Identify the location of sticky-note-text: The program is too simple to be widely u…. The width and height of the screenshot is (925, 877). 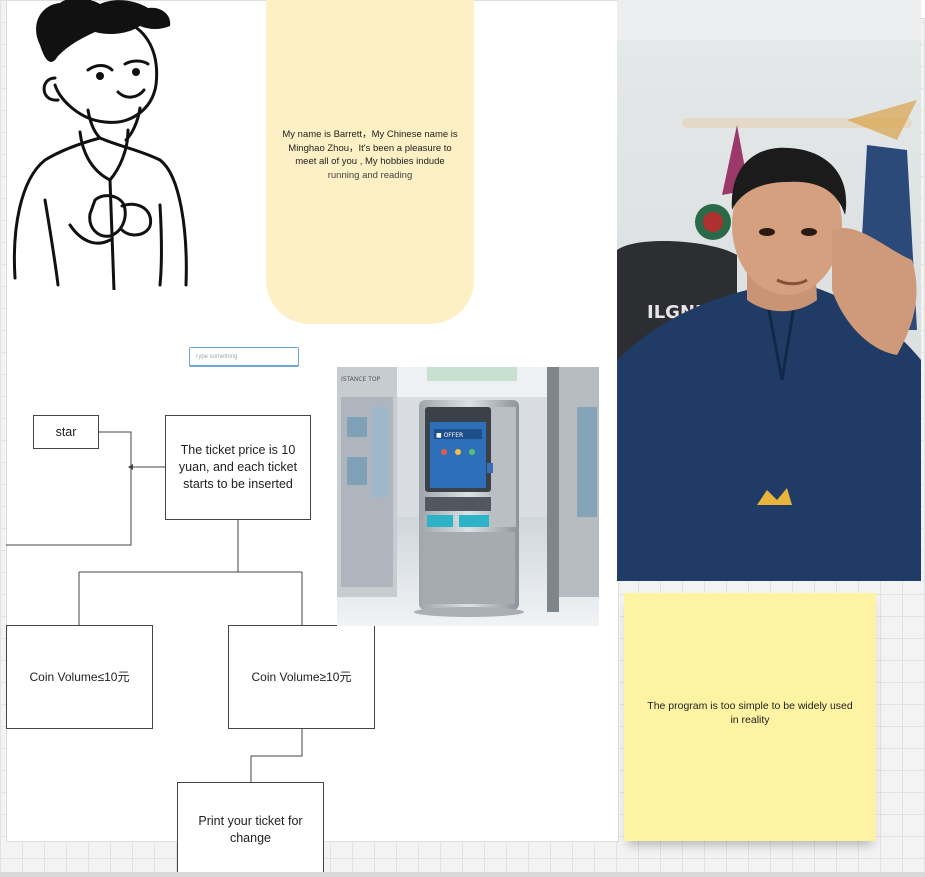
(750, 713).